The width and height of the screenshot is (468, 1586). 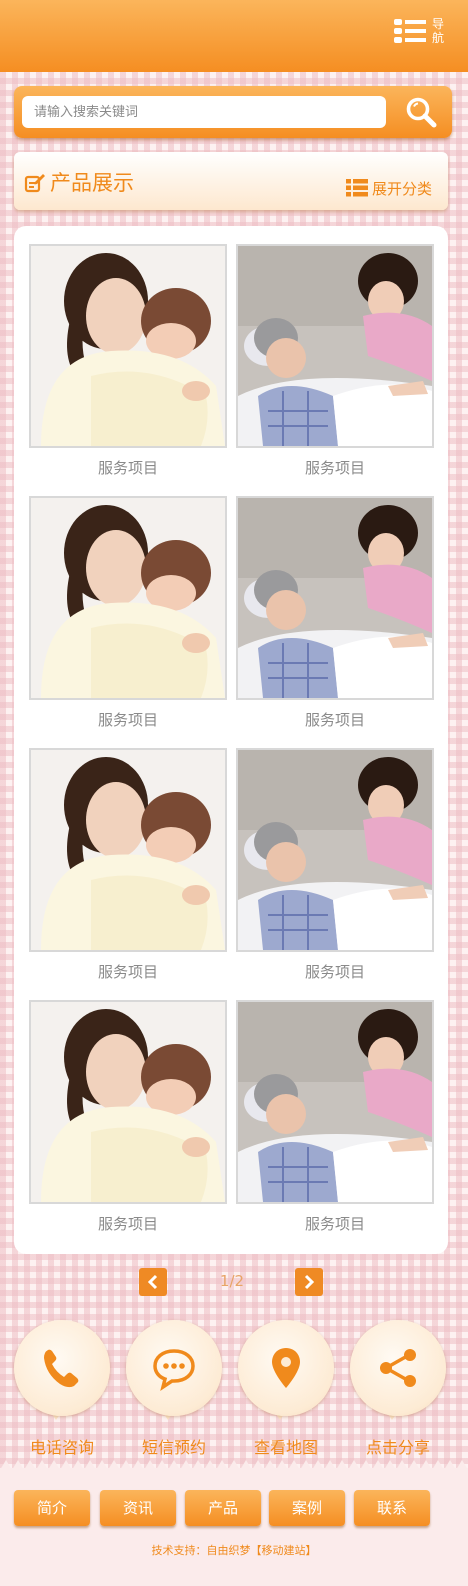 I want to click on chevron-right-icon, so click(x=309, y=1282).